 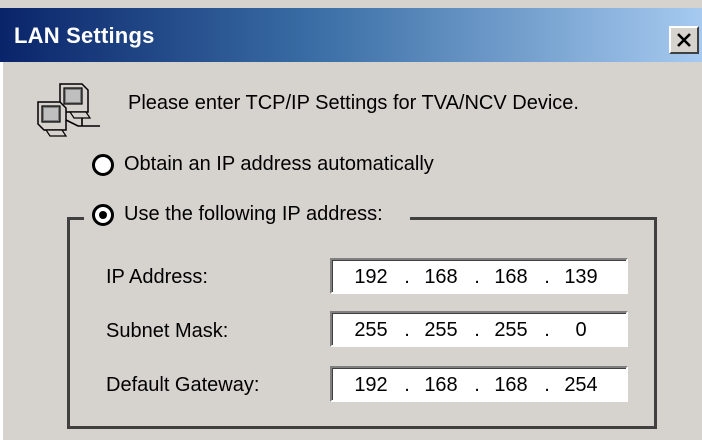 I want to click on window-title: LAN Settings, so click(x=84, y=35).